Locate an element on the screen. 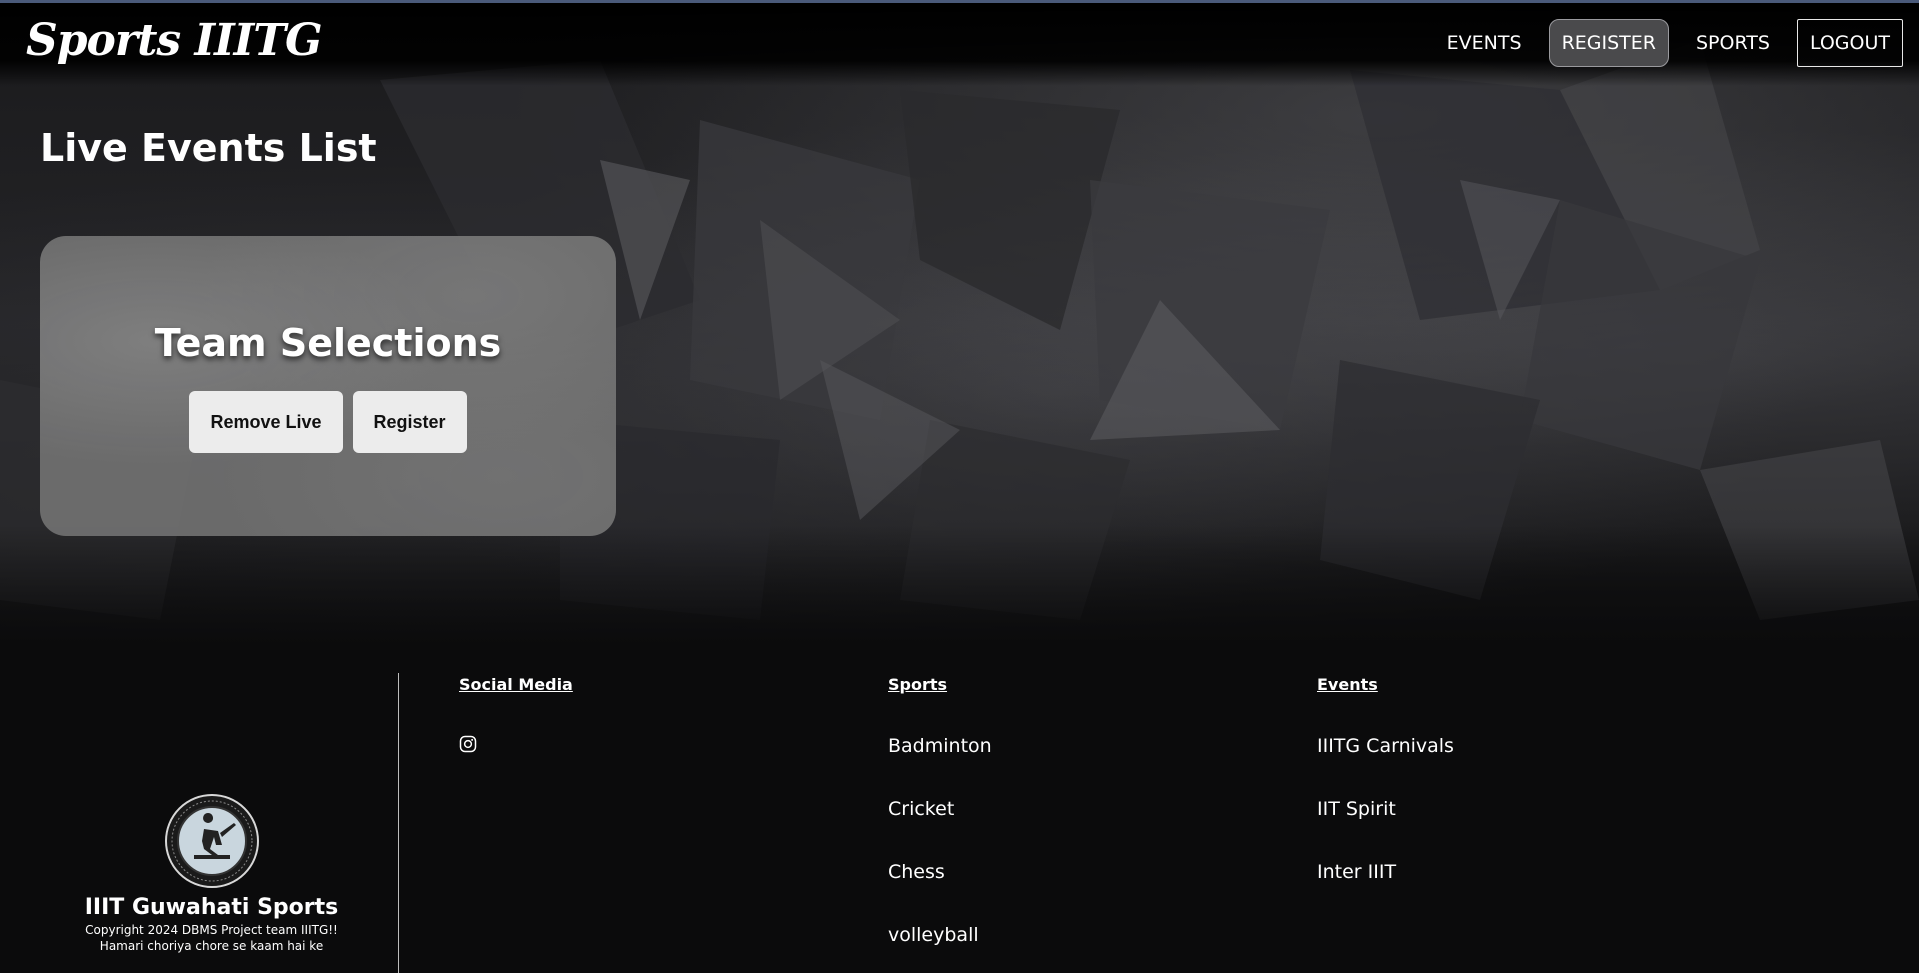 The image size is (1919, 973). register-button: Register is located at coordinates (409, 422).